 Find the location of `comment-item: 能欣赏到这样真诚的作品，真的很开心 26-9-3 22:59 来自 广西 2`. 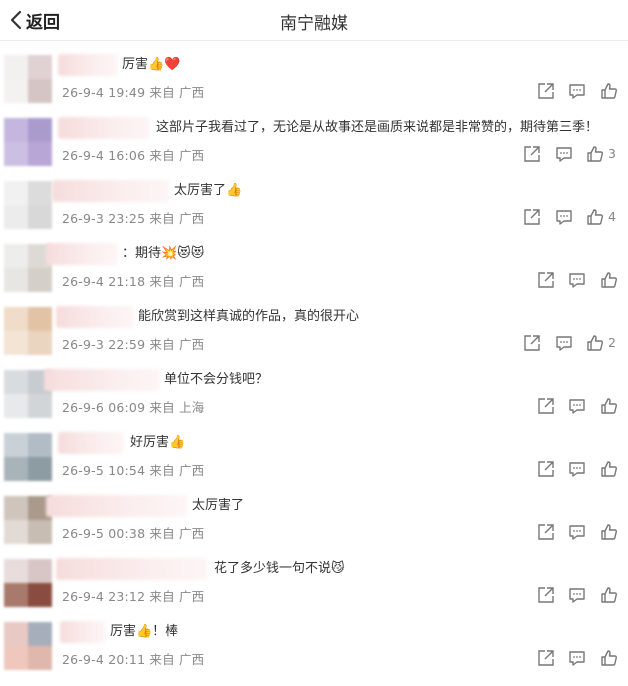

comment-item: 能欣赏到这样真诚的作品，真的很开心 26-9-3 22:59 来自 广西 2 is located at coordinates (314, 335).